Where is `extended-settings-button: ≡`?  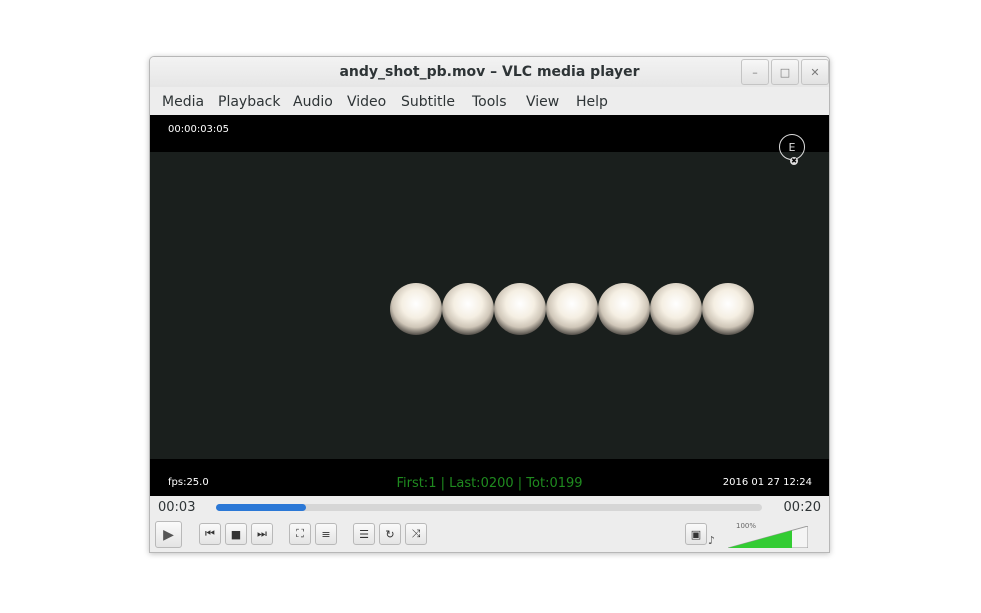
extended-settings-button: ≡ is located at coordinates (326, 534).